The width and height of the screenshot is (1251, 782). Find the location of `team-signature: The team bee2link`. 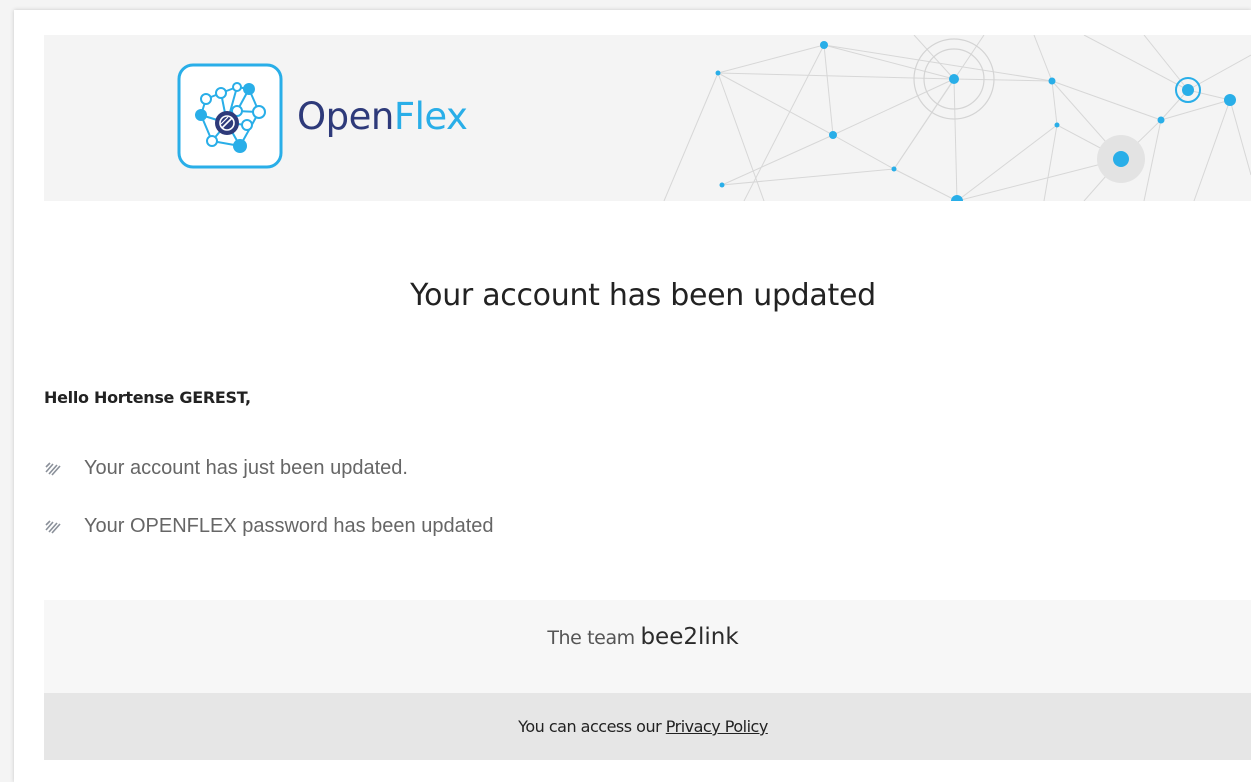

team-signature: The team bee2link is located at coordinates (643, 637).